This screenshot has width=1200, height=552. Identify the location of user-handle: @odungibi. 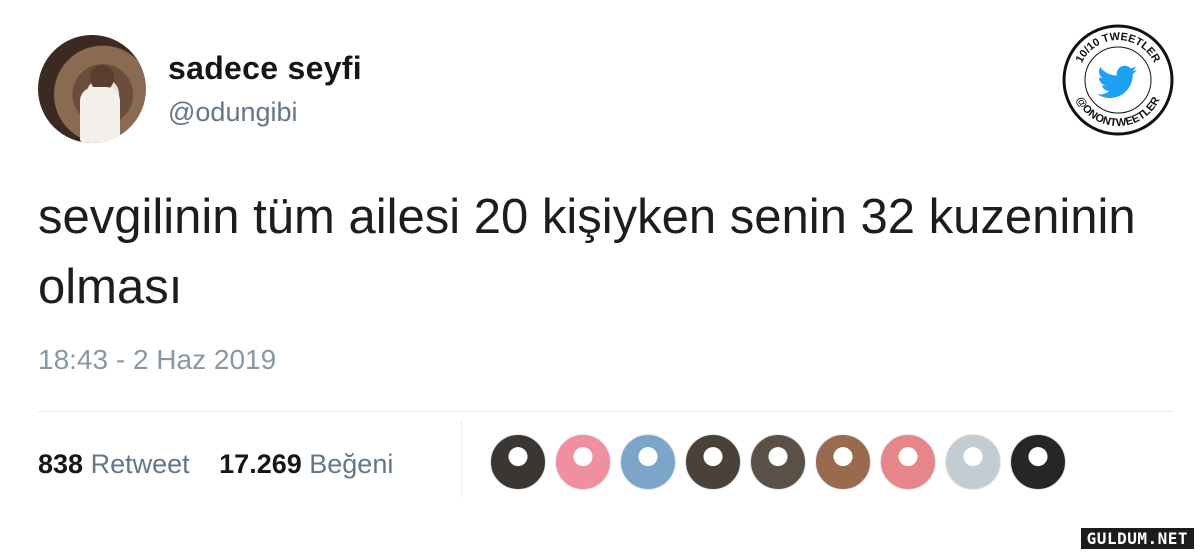
(233, 112).